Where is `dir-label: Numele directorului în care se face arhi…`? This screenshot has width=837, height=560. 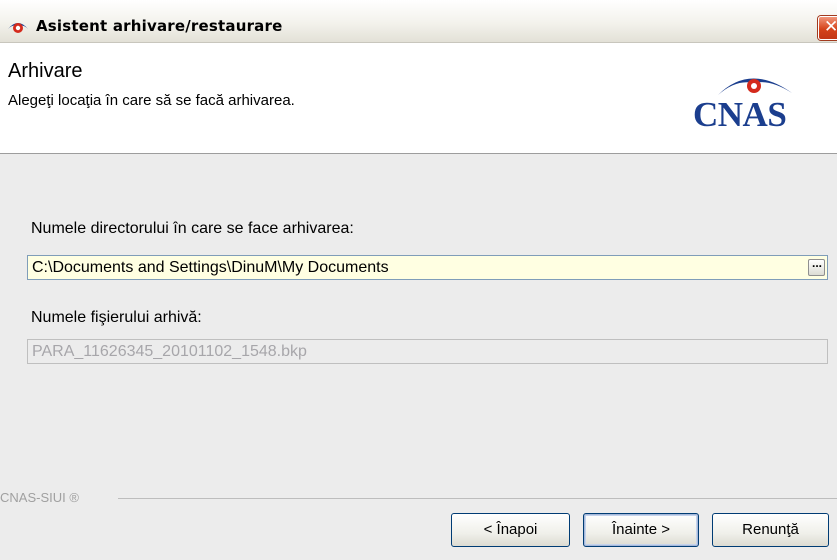 dir-label: Numele directorului în care se face arhi… is located at coordinates (192, 228).